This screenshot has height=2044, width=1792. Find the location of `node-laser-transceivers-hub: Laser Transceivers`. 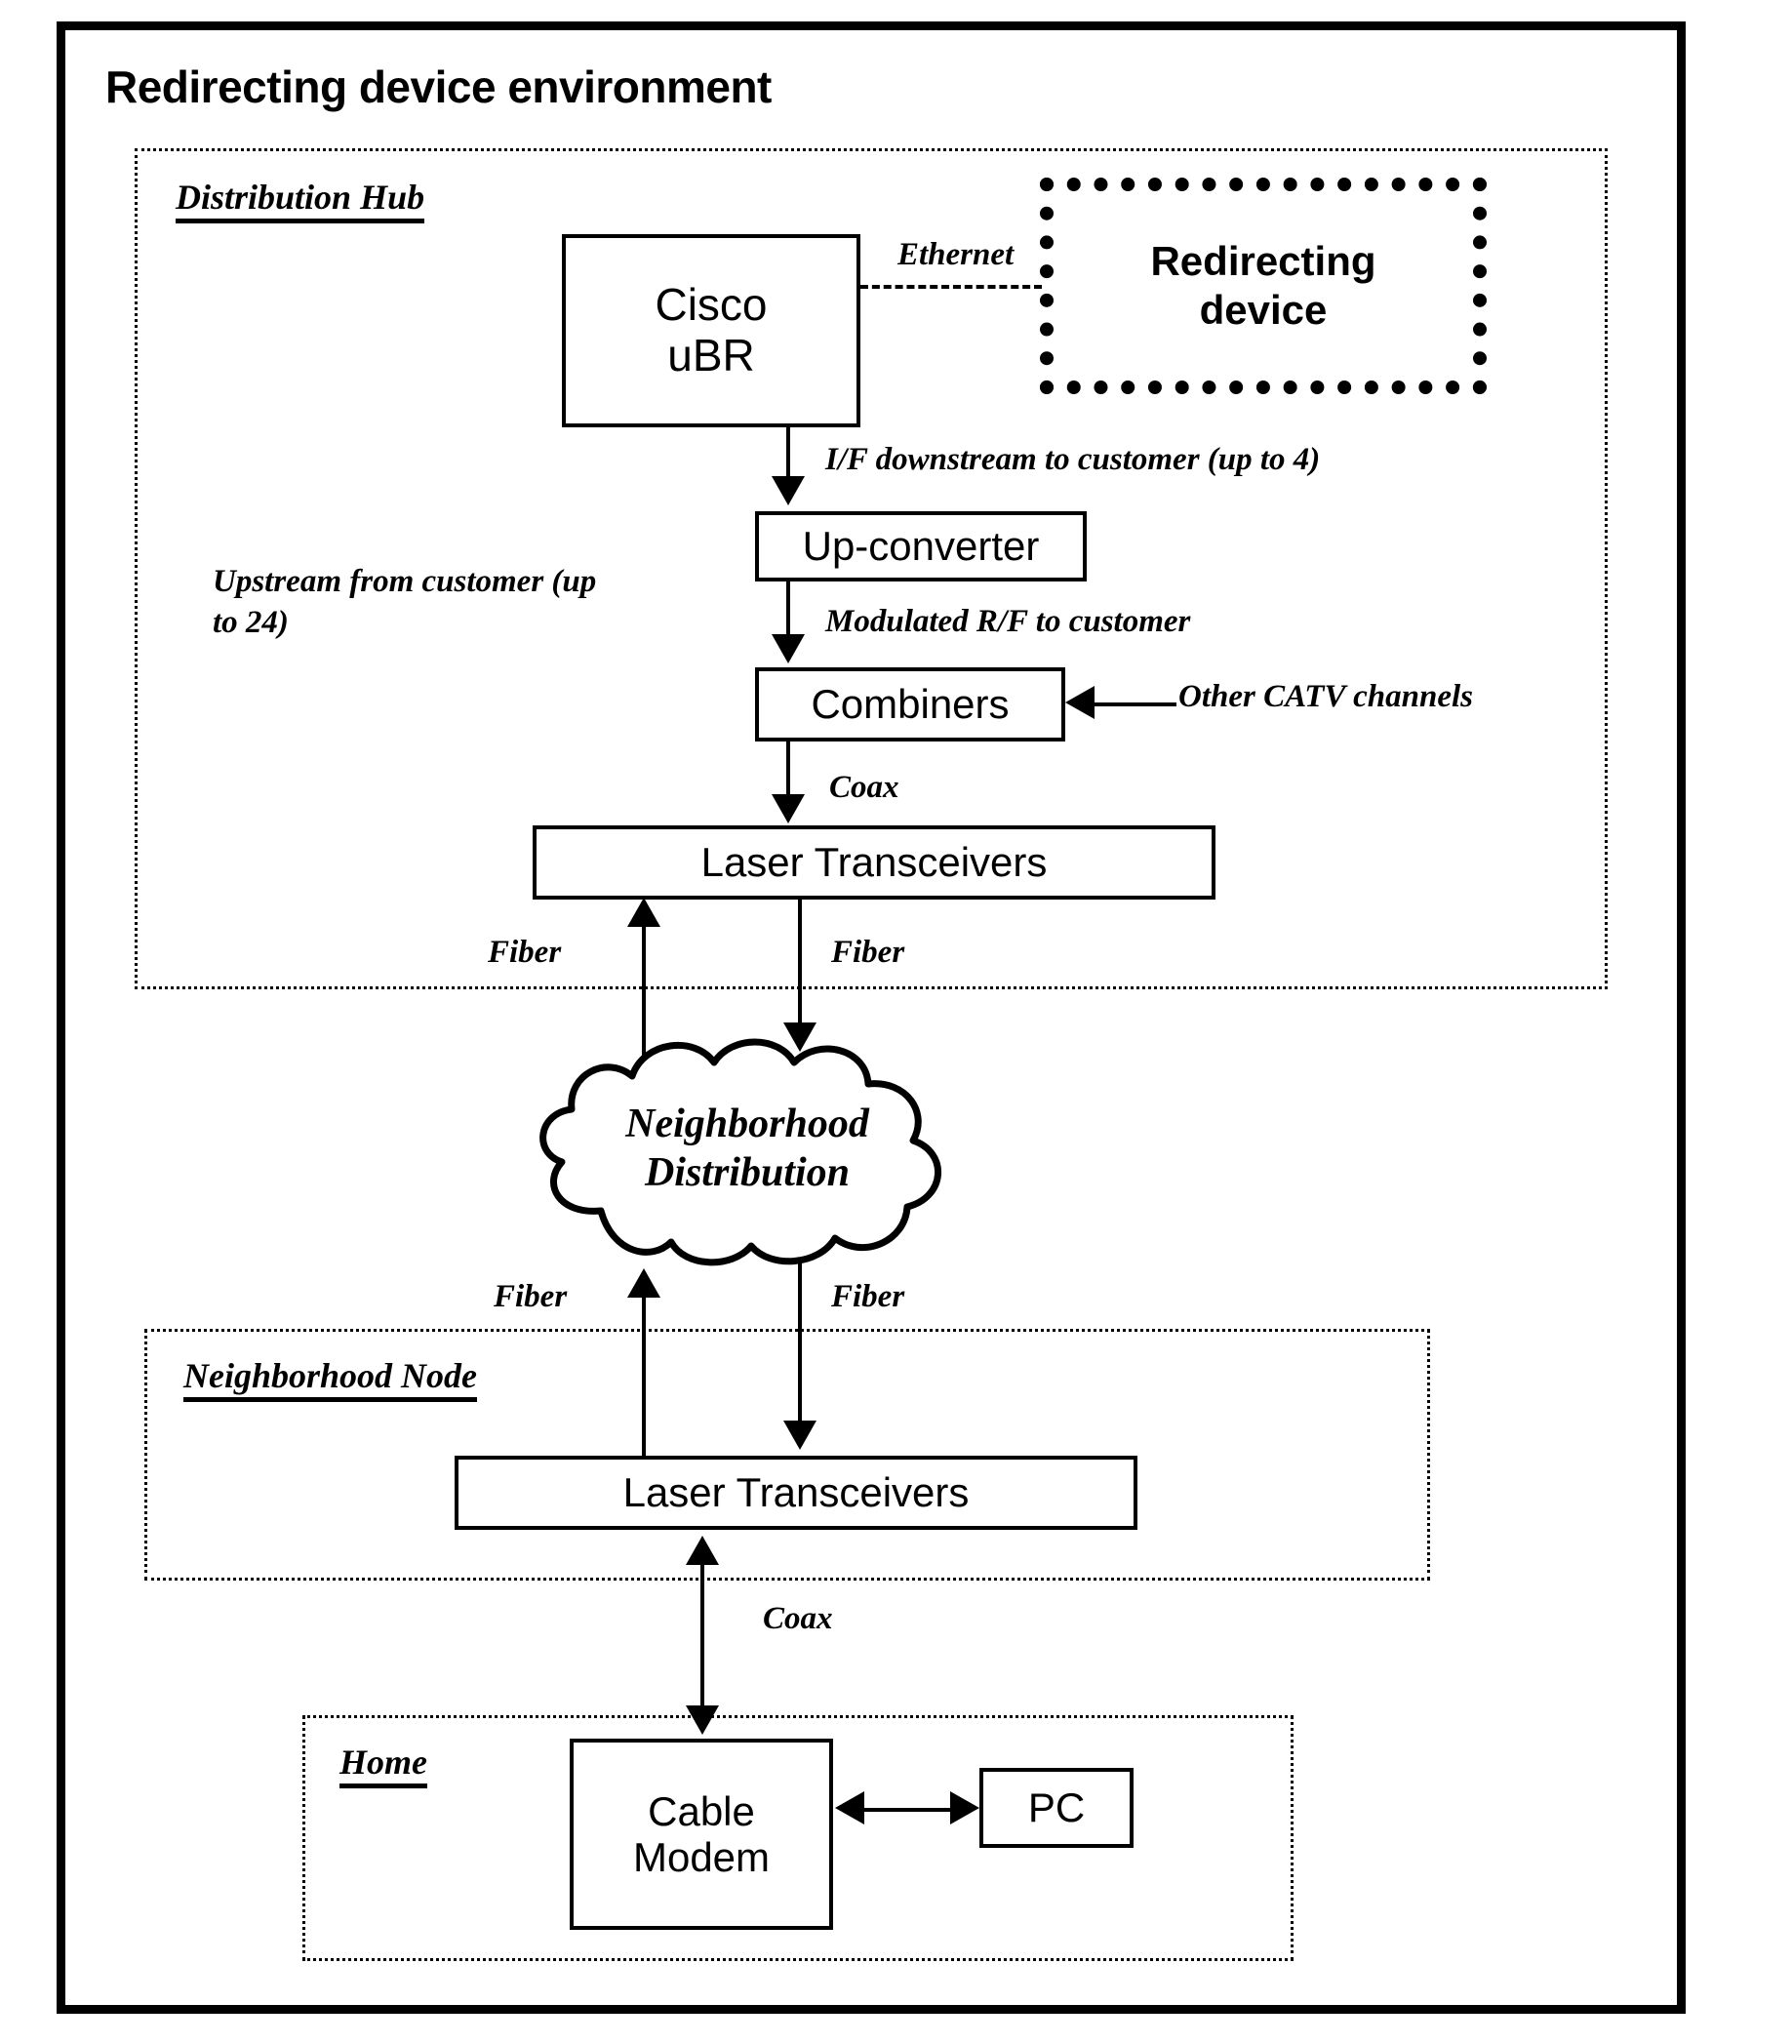

node-laser-transceivers-hub: Laser Transceivers is located at coordinates (874, 862).